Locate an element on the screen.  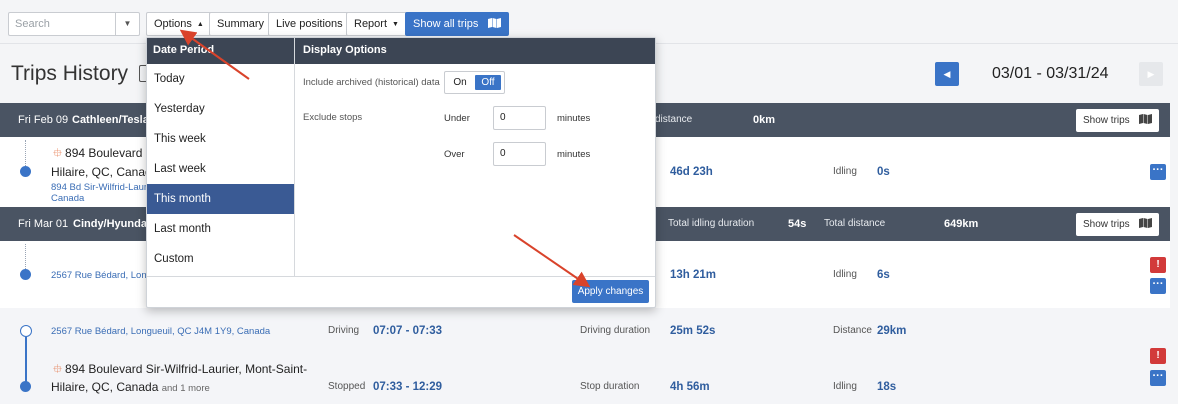
arrow-to-options is located at coordinates (214, 54).